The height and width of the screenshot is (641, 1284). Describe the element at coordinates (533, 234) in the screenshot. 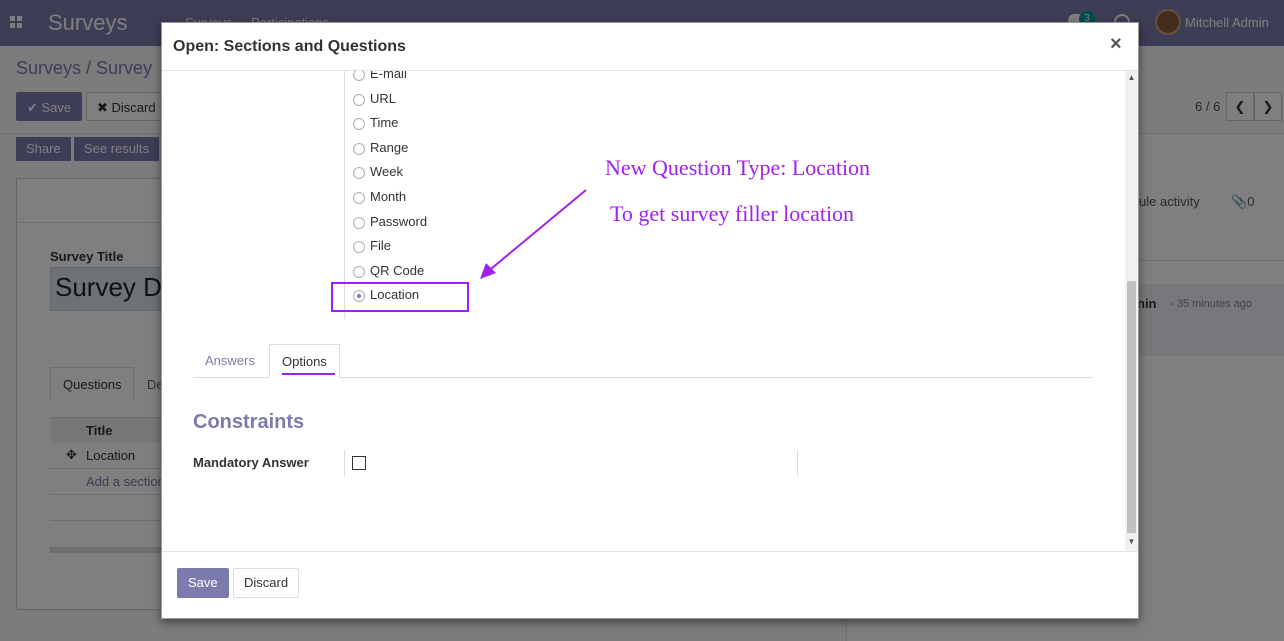

I see `annotation-arrow-icon` at that location.